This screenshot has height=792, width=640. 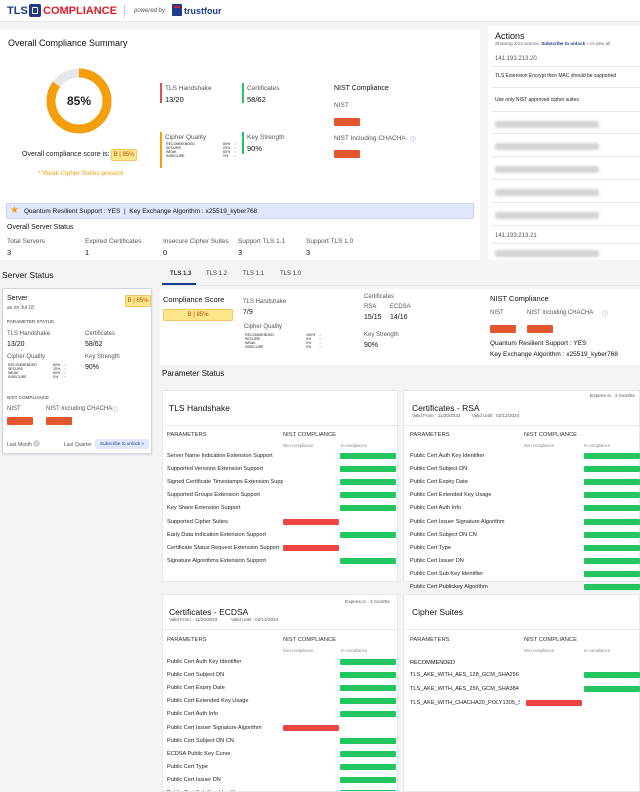 What do you see at coordinates (399, 317) in the screenshot?
I see `ecdsa-value: 14/16` at bounding box center [399, 317].